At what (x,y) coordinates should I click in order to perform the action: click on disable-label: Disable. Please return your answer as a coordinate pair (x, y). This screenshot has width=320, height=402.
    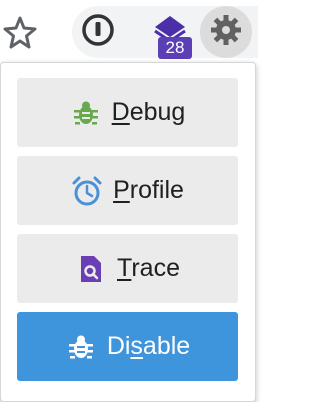
    Looking at the image, I should click on (148, 346).